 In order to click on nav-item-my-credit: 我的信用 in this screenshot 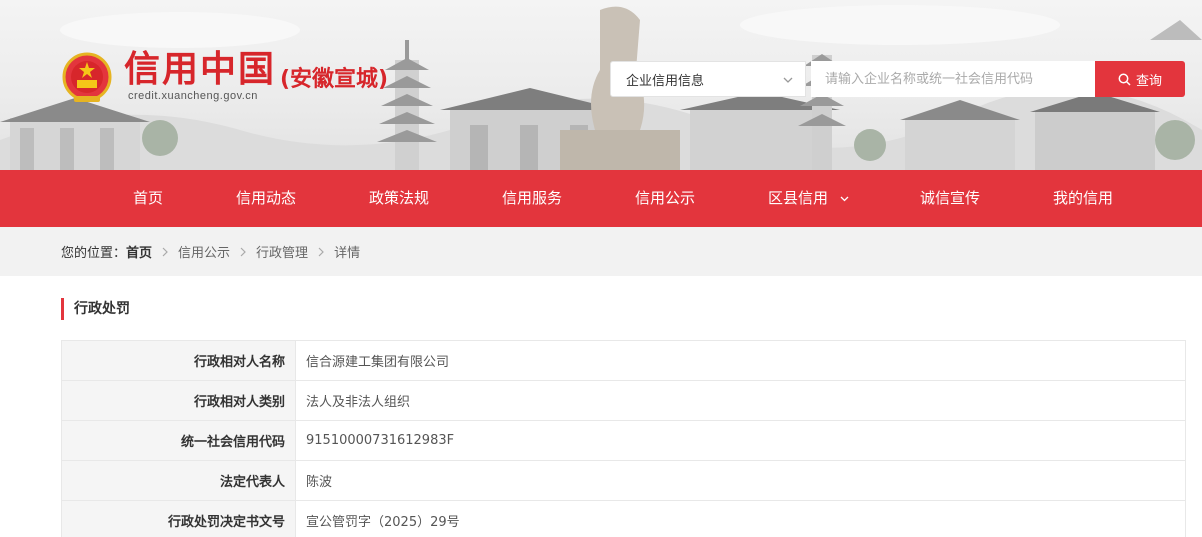, I will do `click(1083, 198)`.